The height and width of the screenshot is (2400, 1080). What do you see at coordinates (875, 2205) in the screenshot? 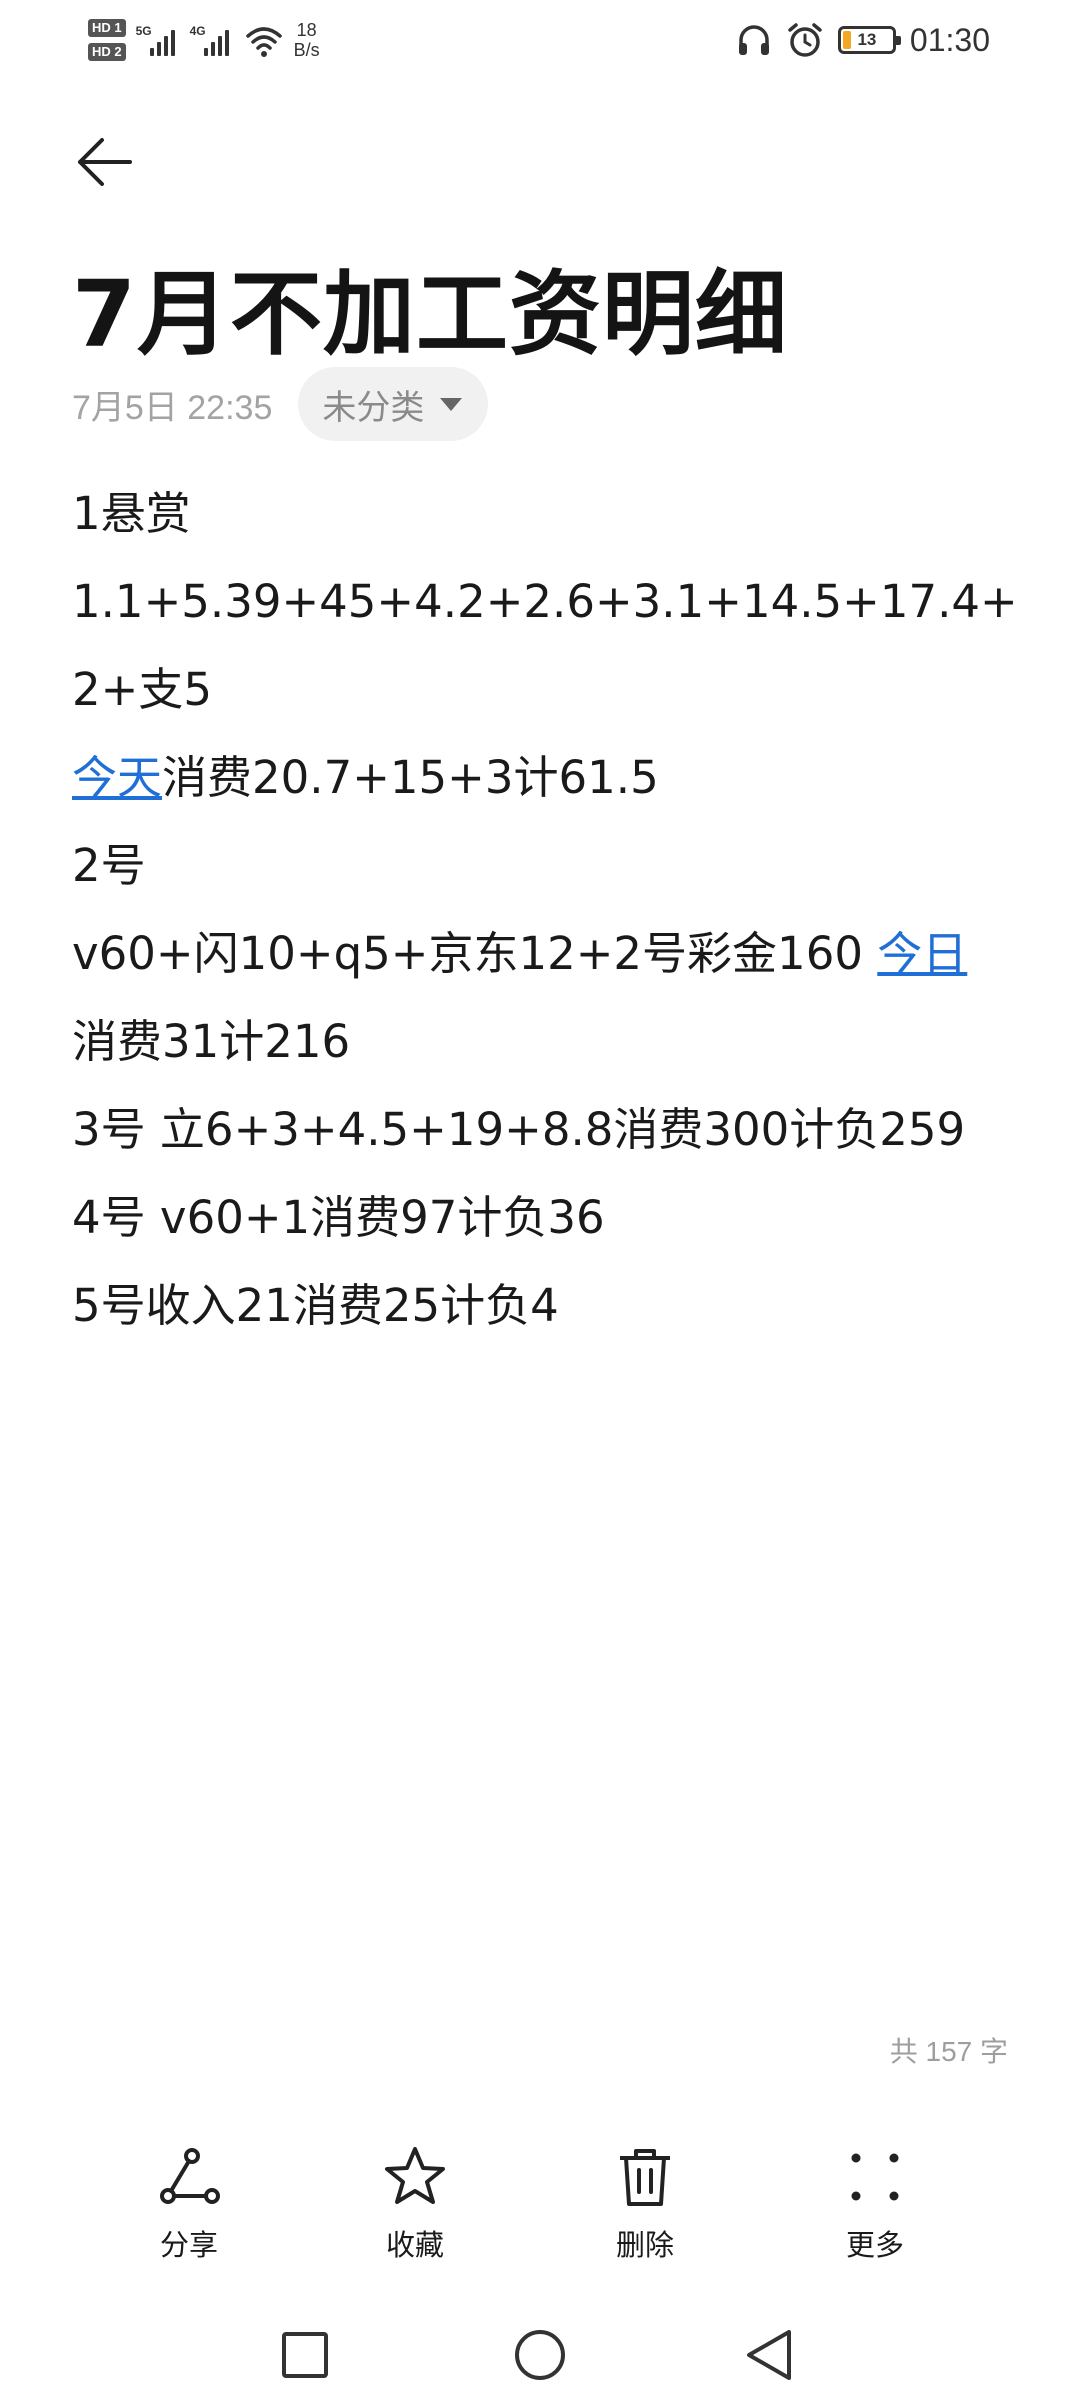
I see `more-button: 更多` at bounding box center [875, 2205].